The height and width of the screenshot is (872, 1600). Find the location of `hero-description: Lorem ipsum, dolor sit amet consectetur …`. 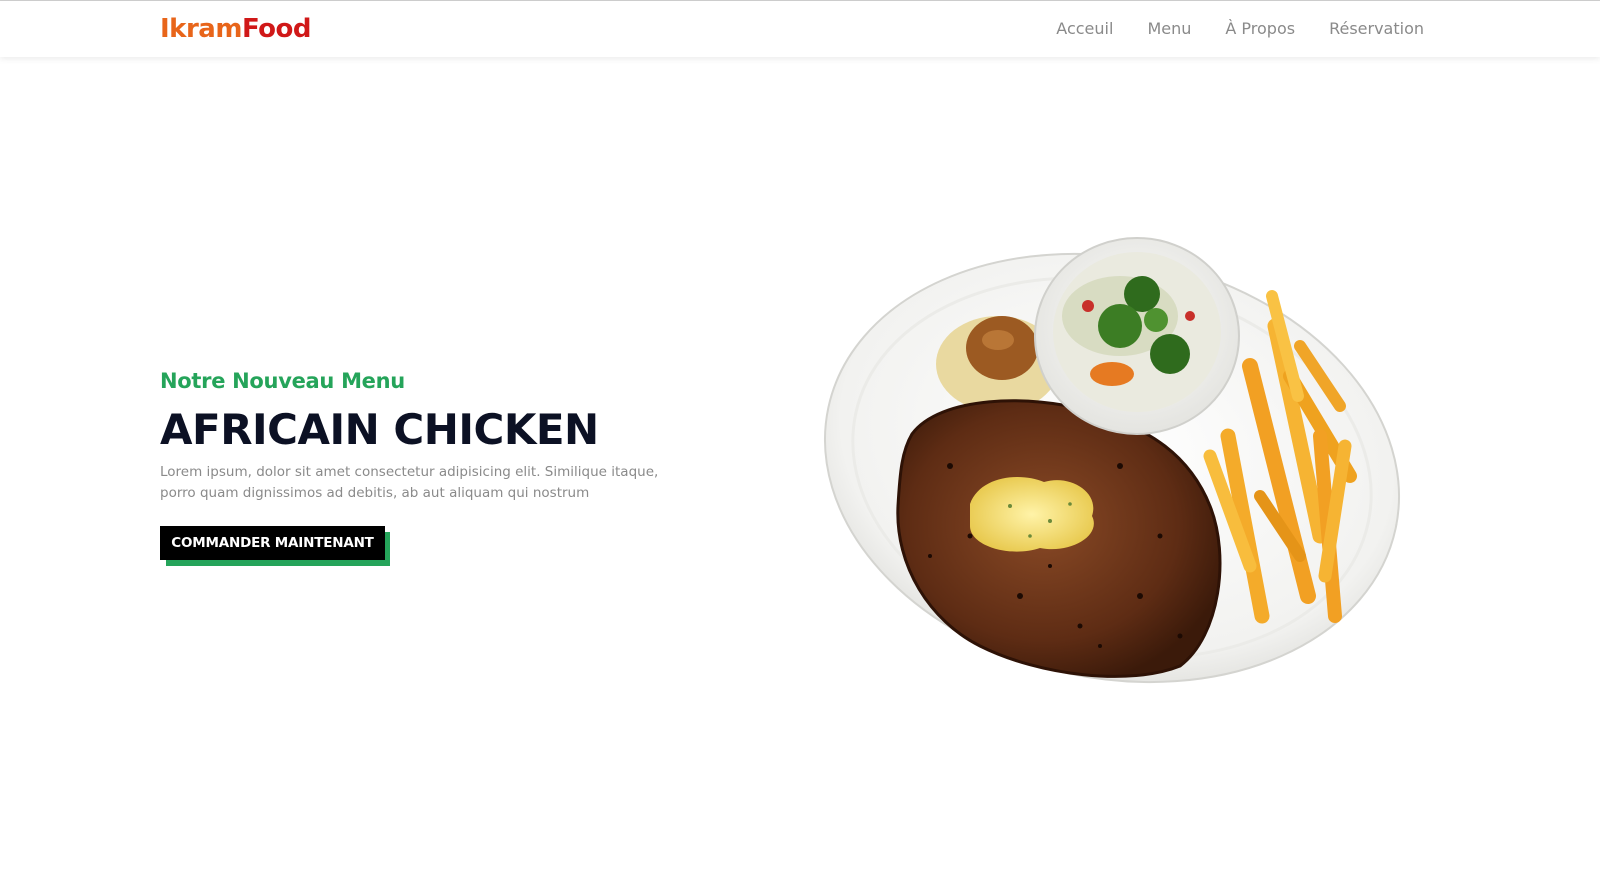

hero-description: Lorem ipsum, dolor sit amet consectetur … is located at coordinates (409, 482).